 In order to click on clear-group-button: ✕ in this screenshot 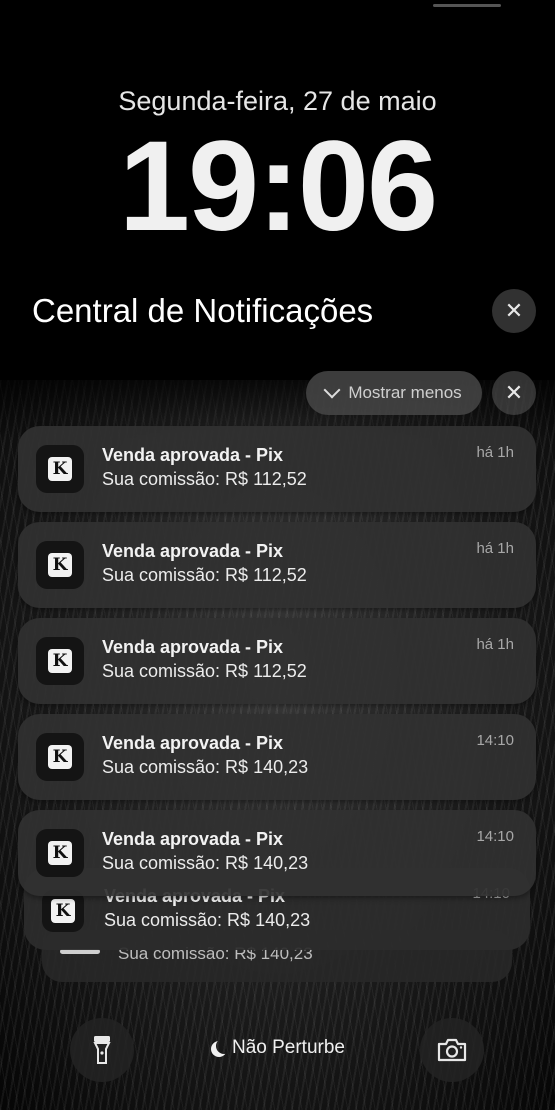, I will do `click(514, 393)`.